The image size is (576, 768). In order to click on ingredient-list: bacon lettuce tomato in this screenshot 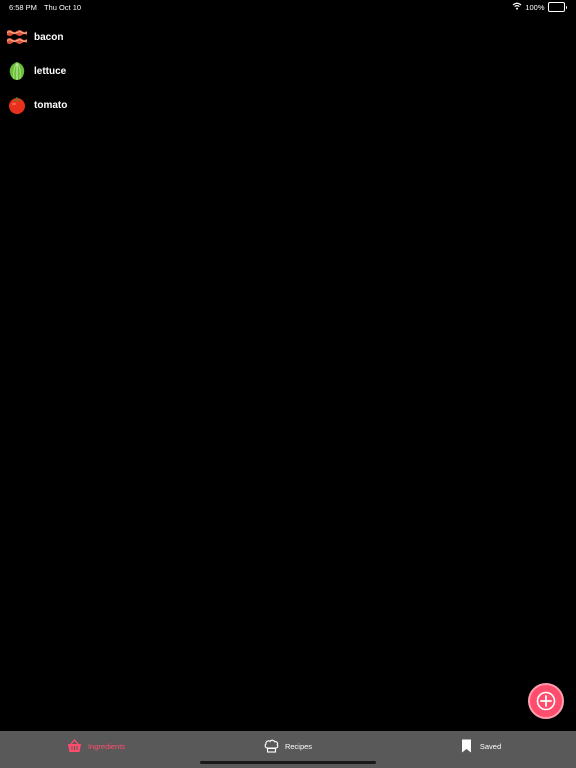, I will do `click(288, 71)`.